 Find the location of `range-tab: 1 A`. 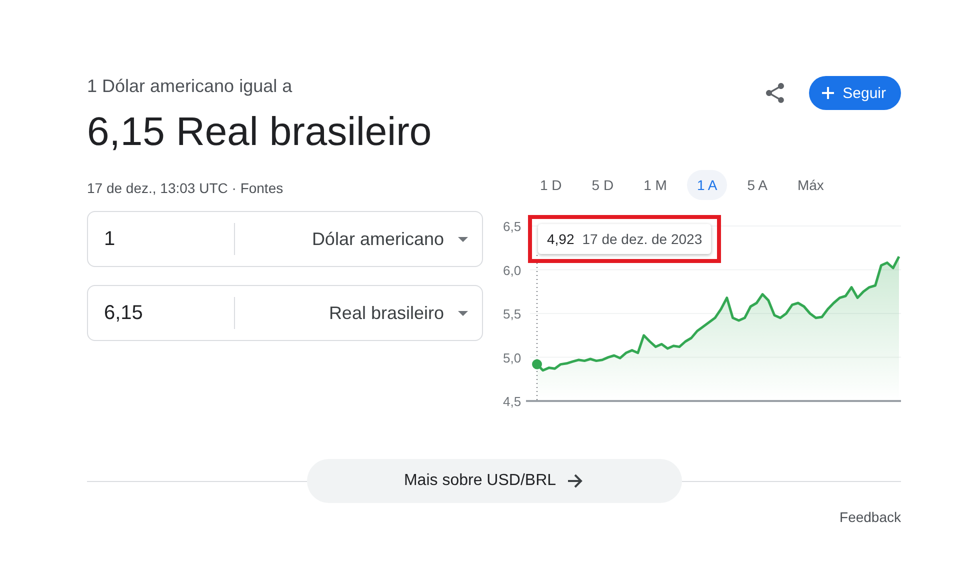

range-tab: 1 A is located at coordinates (707, 185).